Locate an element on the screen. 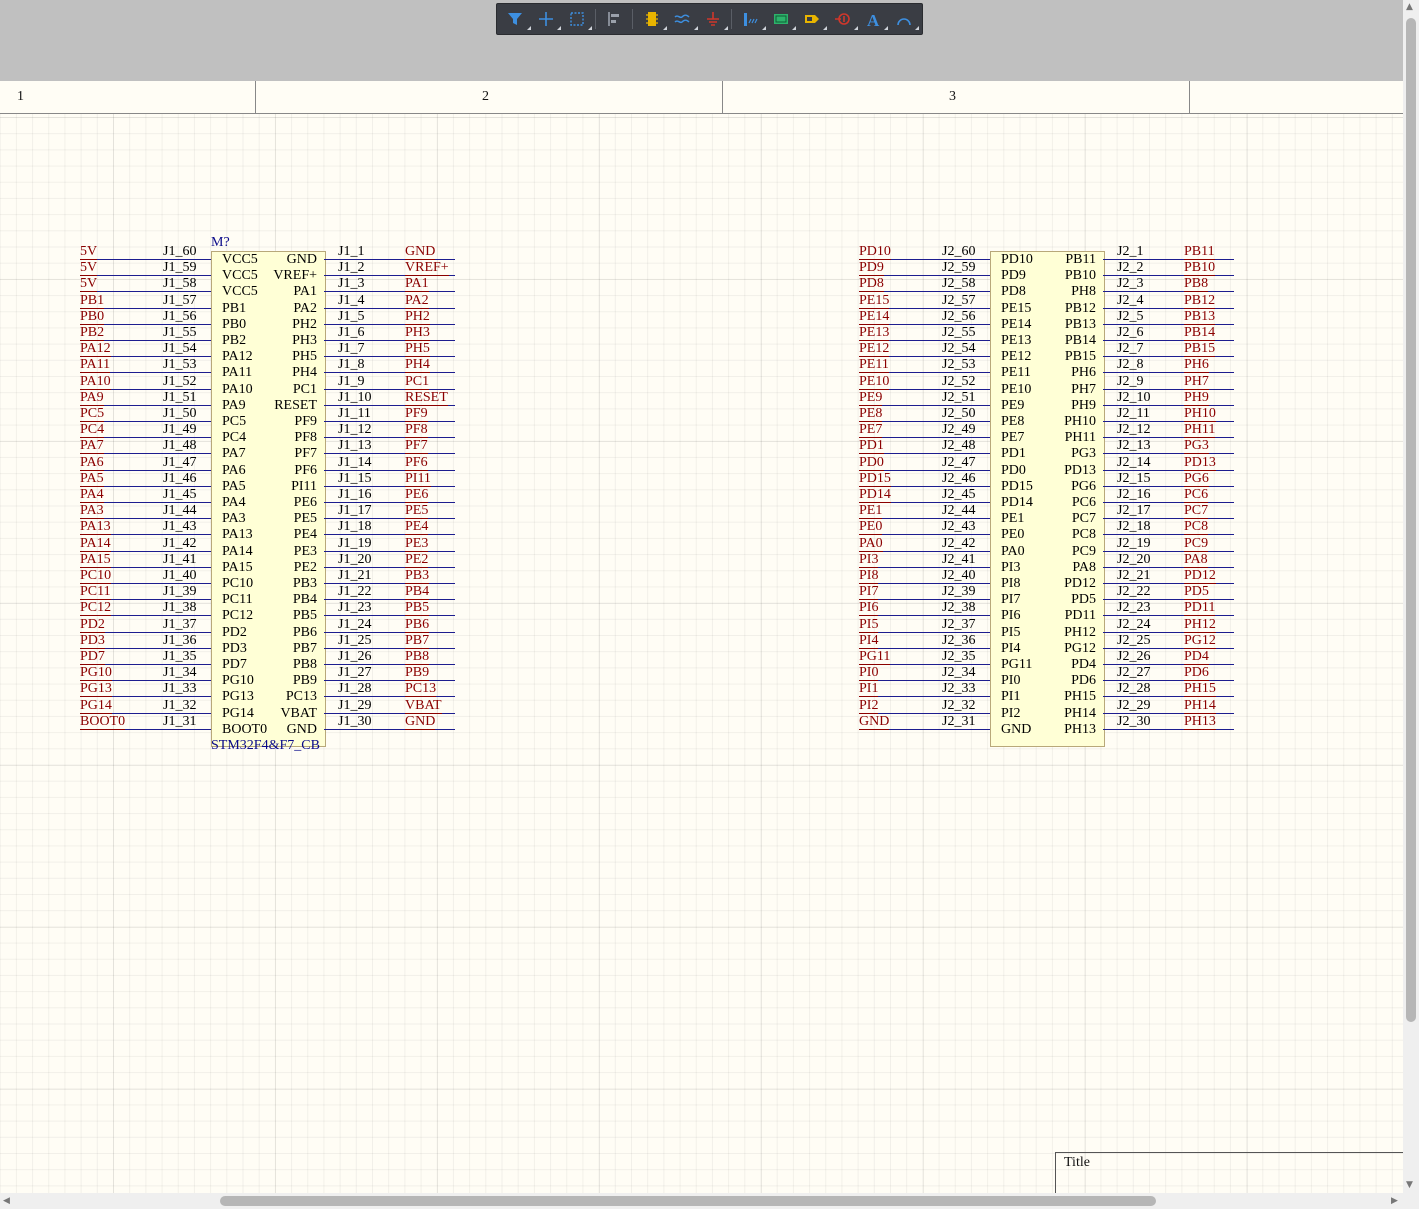 The width and height of the screenshot is (1419, 1209). net-label: PG10 is located at coordinates (96, 673).